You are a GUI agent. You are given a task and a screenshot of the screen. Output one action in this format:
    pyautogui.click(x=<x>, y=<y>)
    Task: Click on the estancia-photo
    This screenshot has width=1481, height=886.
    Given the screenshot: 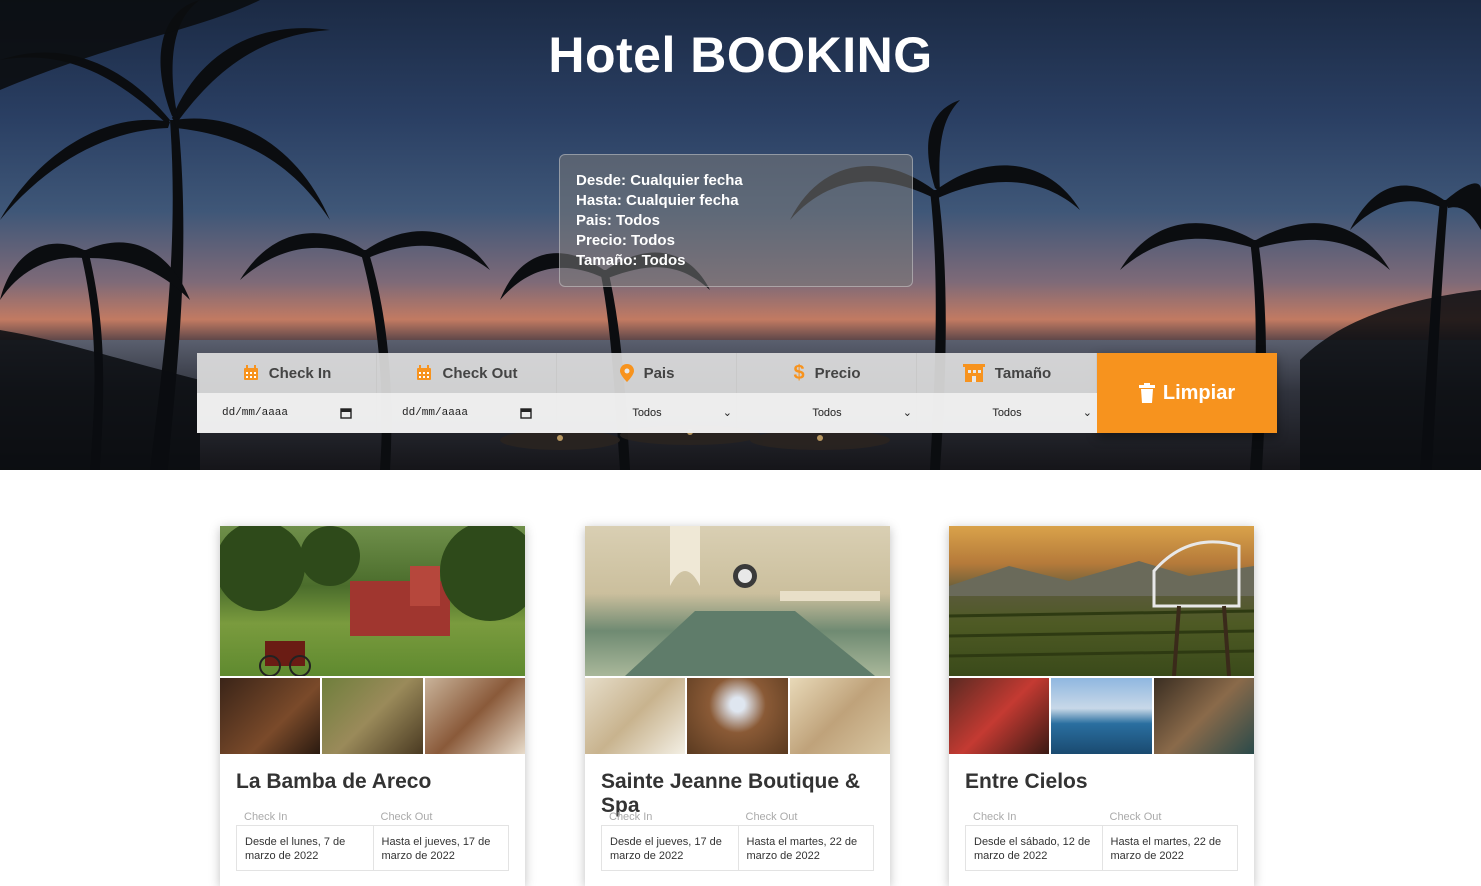 What is the action you would take?
    pyautogui.click(x=372, y=601)
    